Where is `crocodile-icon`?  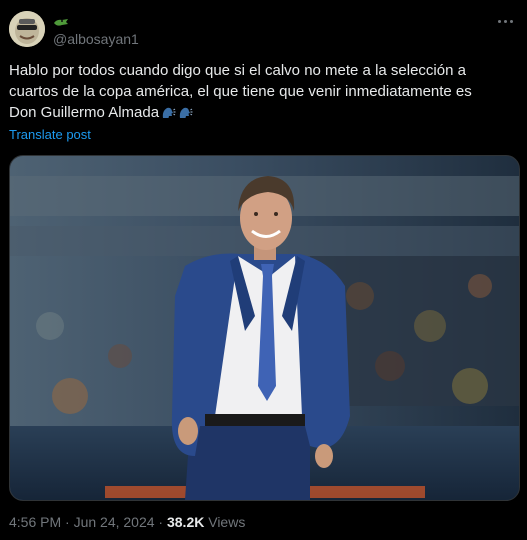 crocodile-icon is located at coordinates (61, 22).